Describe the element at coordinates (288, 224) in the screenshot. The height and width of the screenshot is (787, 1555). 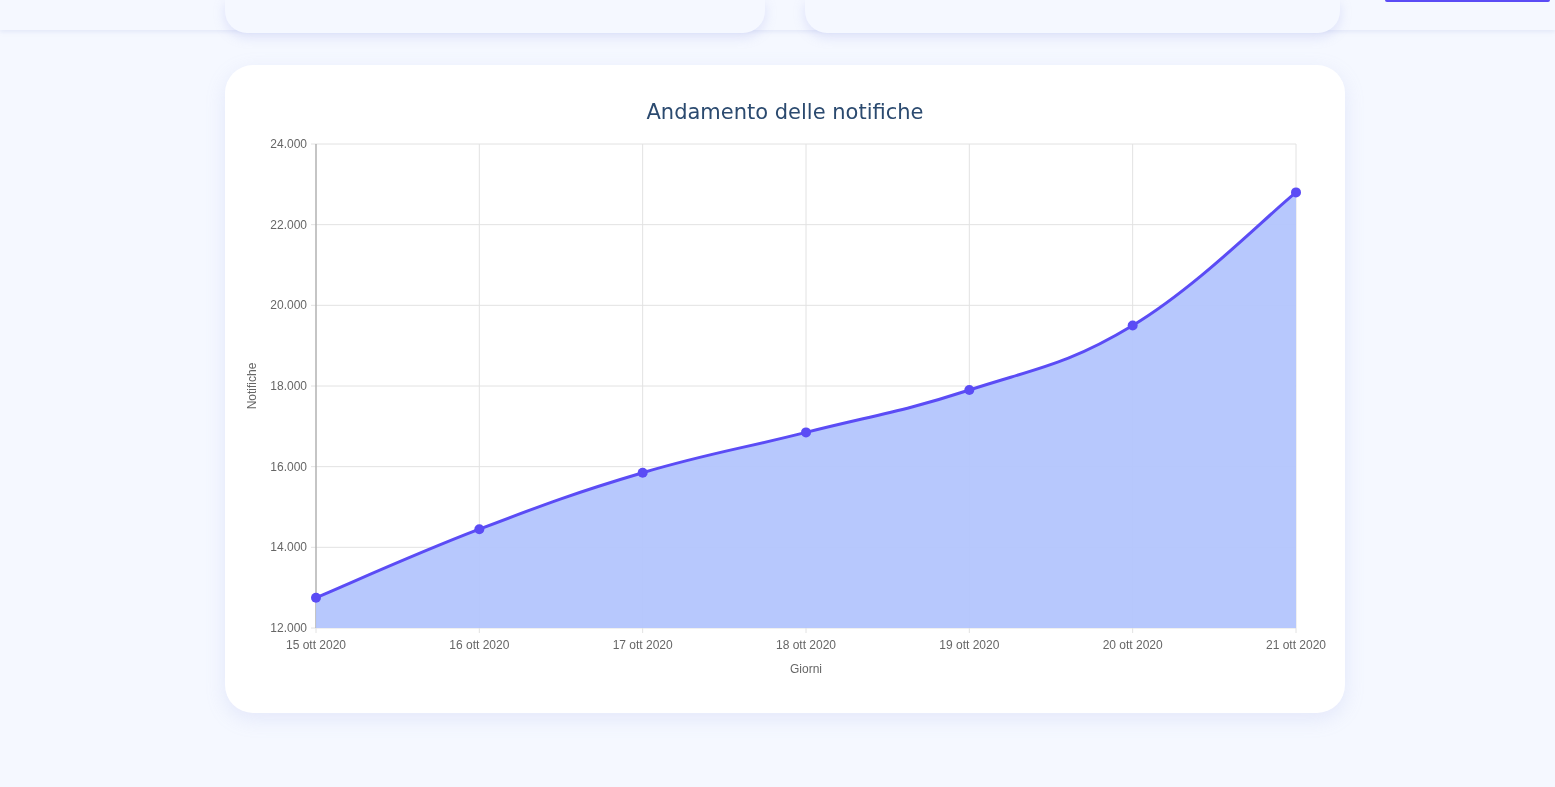
I see `y-tick-label: 22.000` at that location.